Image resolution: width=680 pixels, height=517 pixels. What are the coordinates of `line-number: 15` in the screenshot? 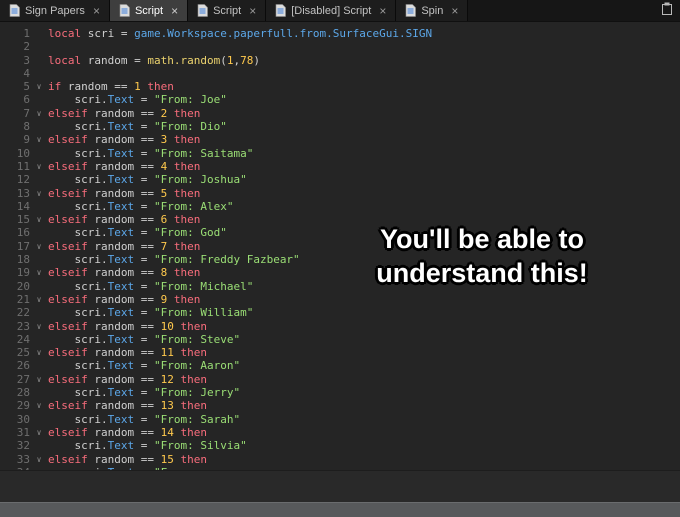 It's located at (23, 220).